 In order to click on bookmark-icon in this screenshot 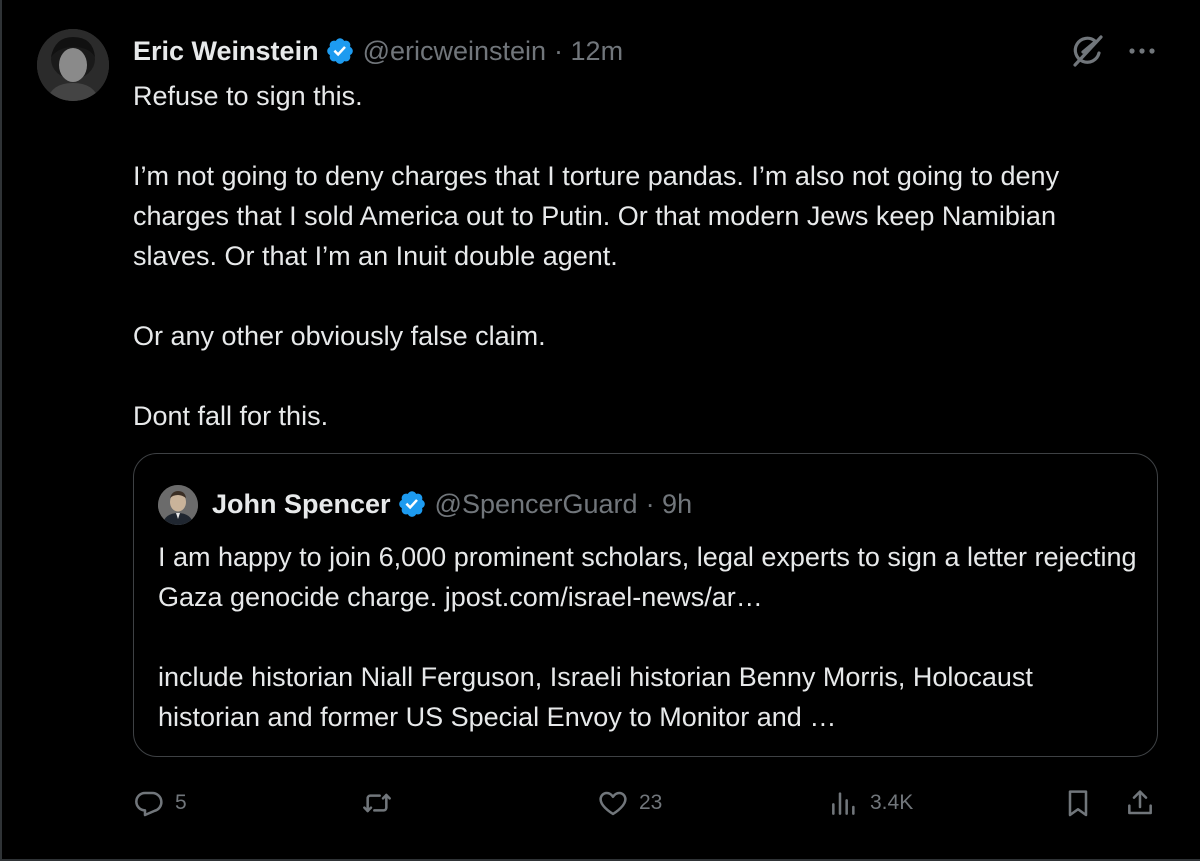, I will do `click(1078, 803)`.